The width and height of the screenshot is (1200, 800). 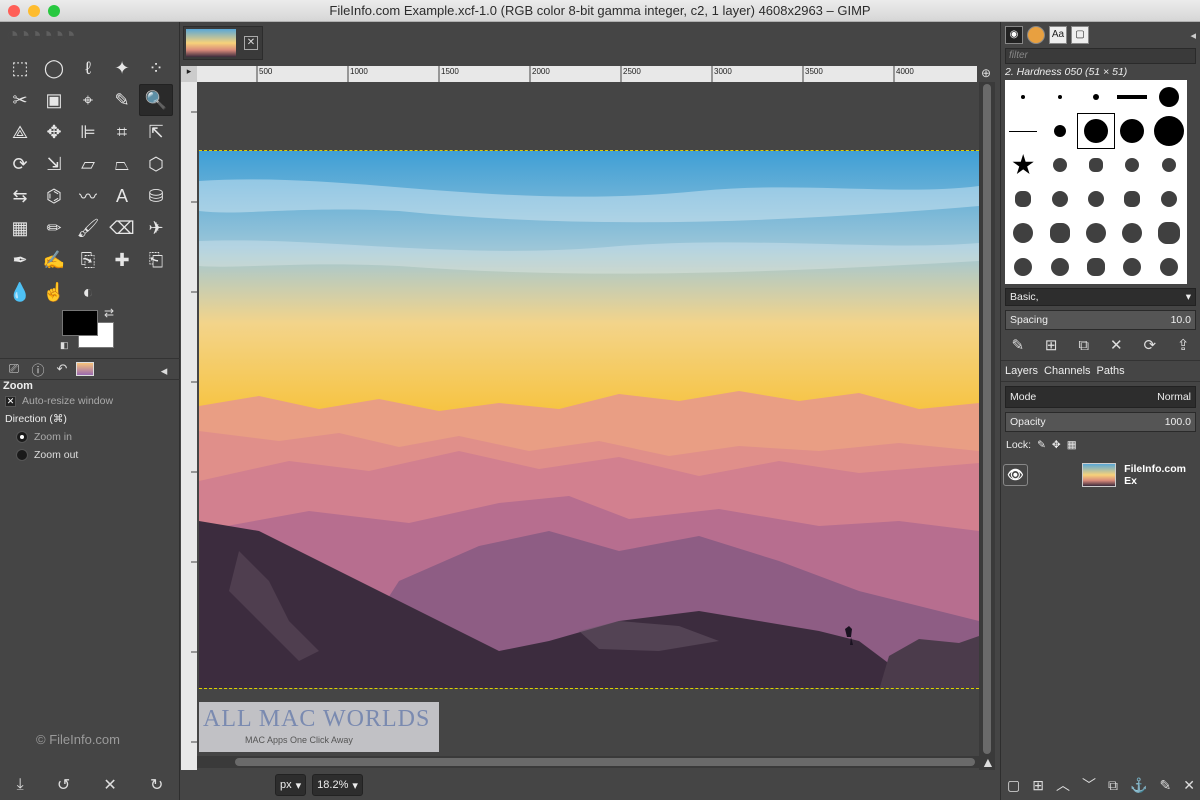 What do you see at coordinates (587, 74) in the screenshot?
I see `horizontal-ruler: 500 1000 1500 2000 2500 3000 3500 4000` at bounding box center [587, 74].